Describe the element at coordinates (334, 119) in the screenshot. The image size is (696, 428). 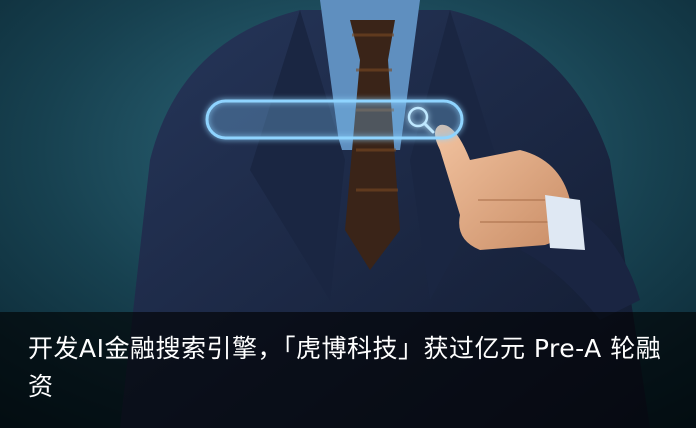
I see `search-bar` at that location.